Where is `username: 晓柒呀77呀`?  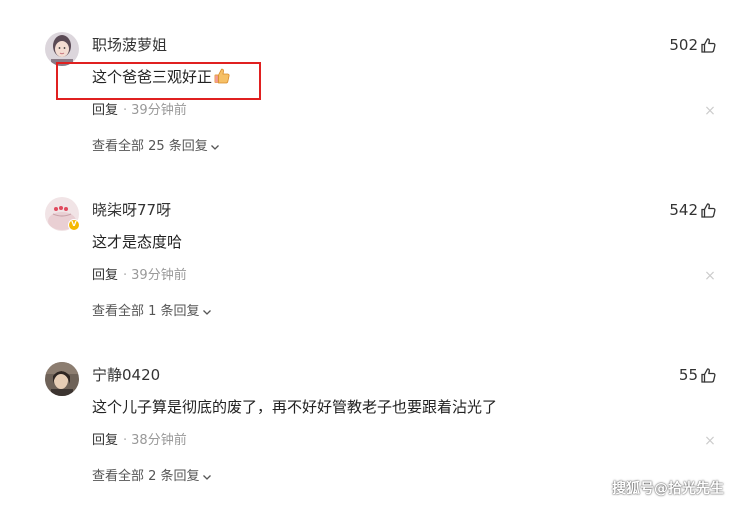
username: 晓柒呀77呀 is located at coordinates (131, 210).